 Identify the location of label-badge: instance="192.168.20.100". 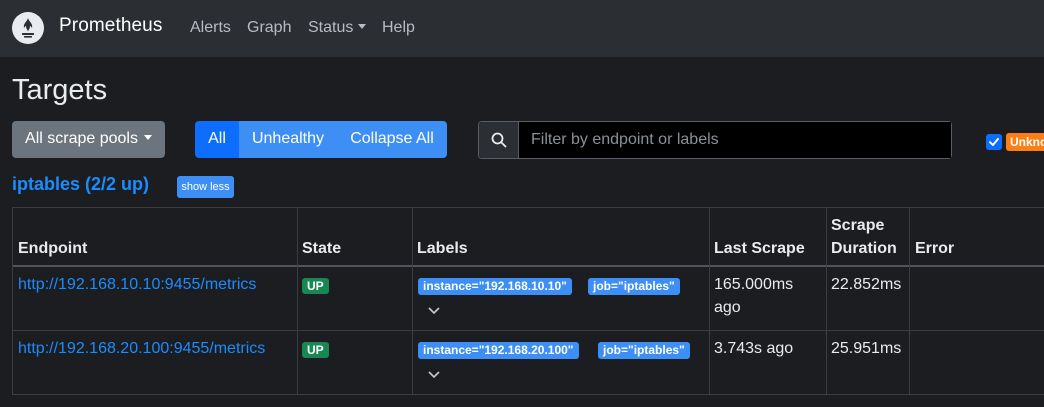
(498, 350).